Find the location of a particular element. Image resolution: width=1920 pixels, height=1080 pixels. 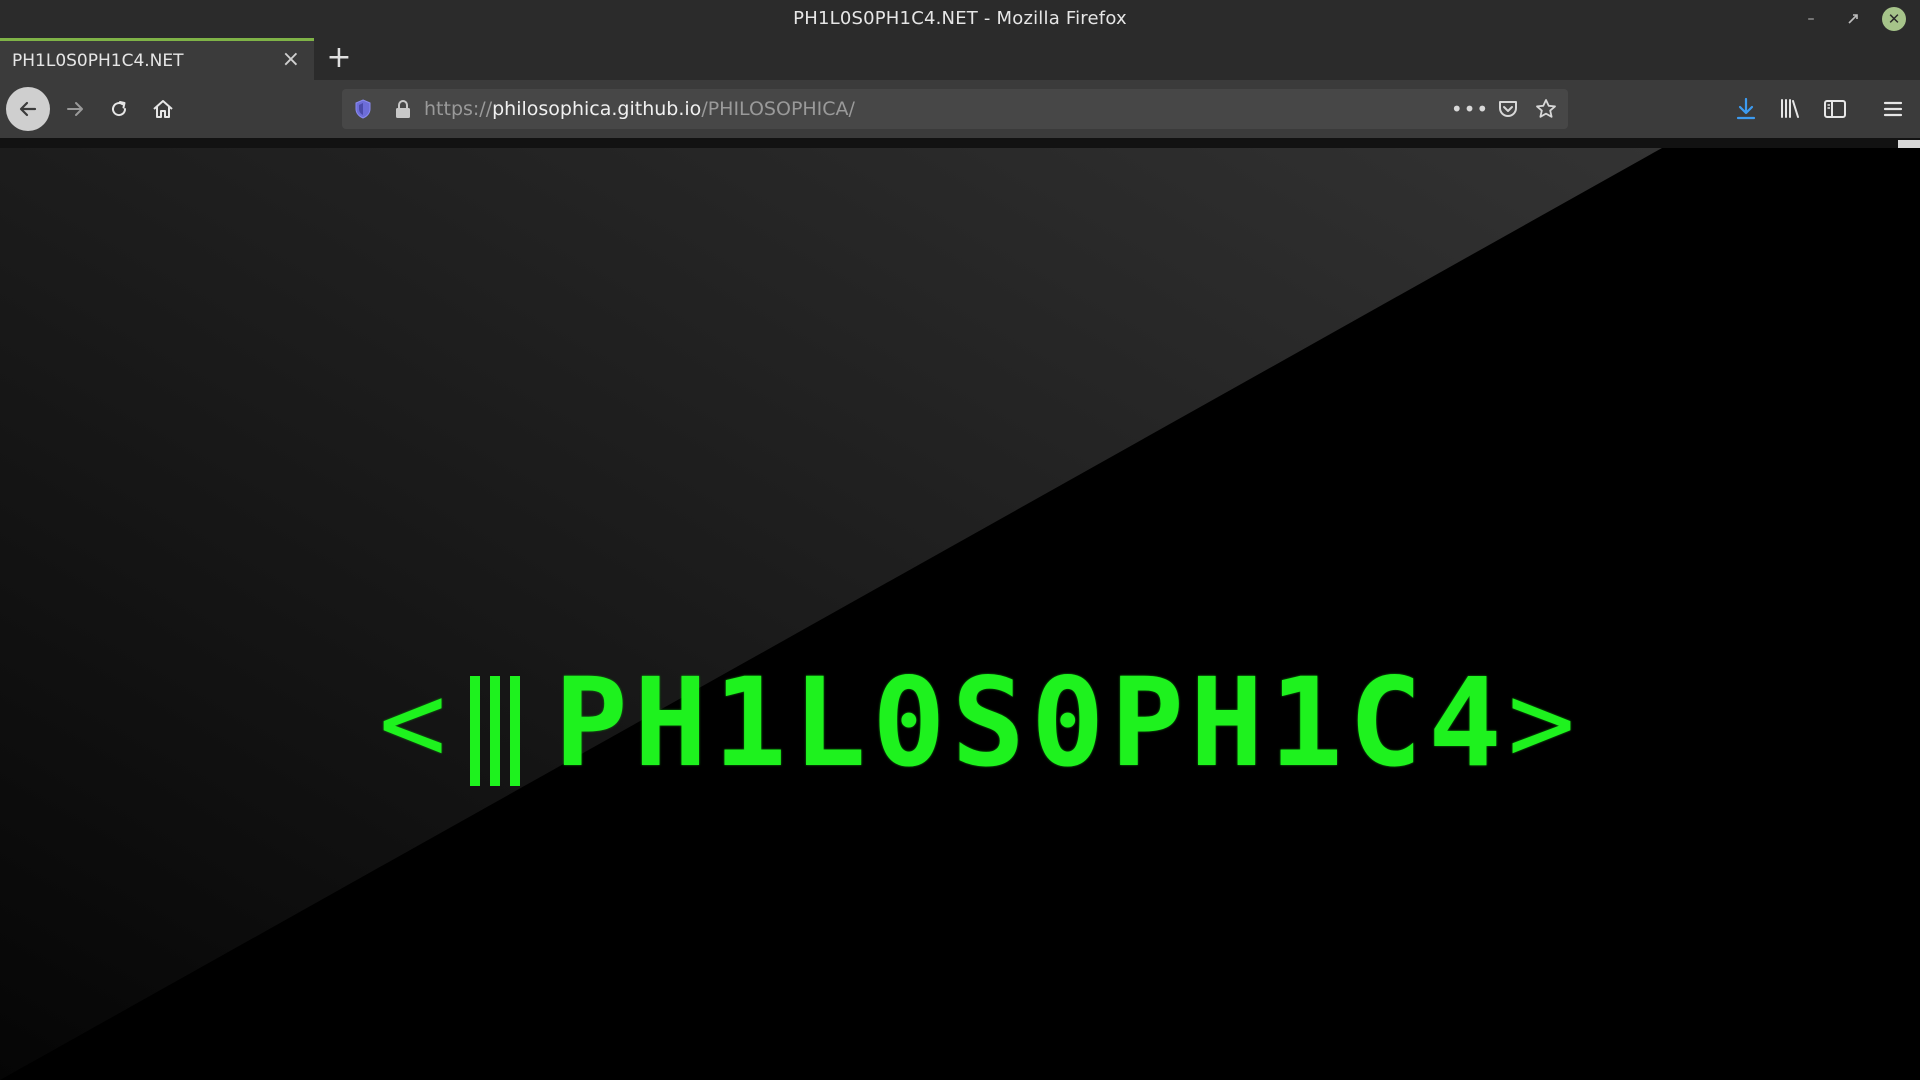

logo-bars-icon is located at coordinates (503, 731).